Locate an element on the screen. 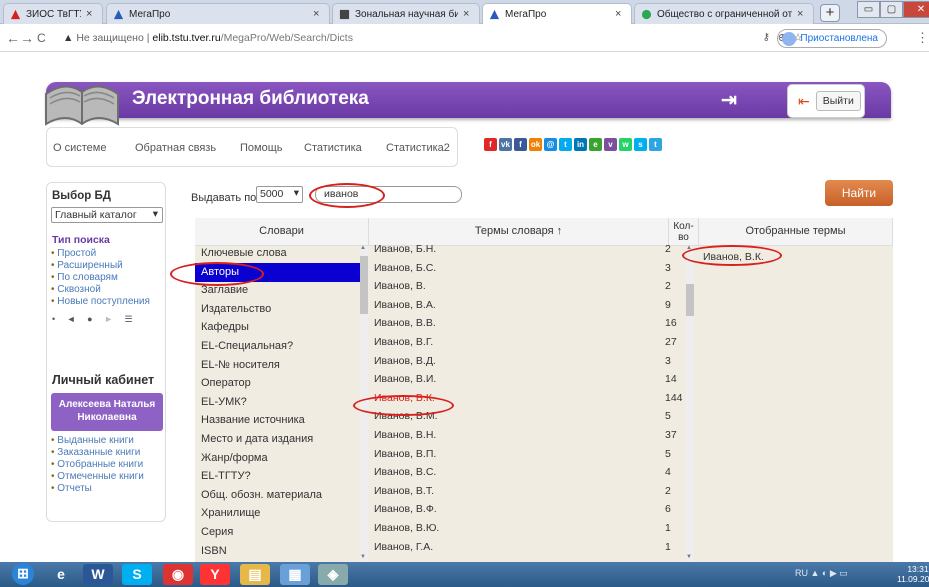 The image size is (929, 587). dictionary-row: Общ. обозн. материала is located at coordinates (277, 495).